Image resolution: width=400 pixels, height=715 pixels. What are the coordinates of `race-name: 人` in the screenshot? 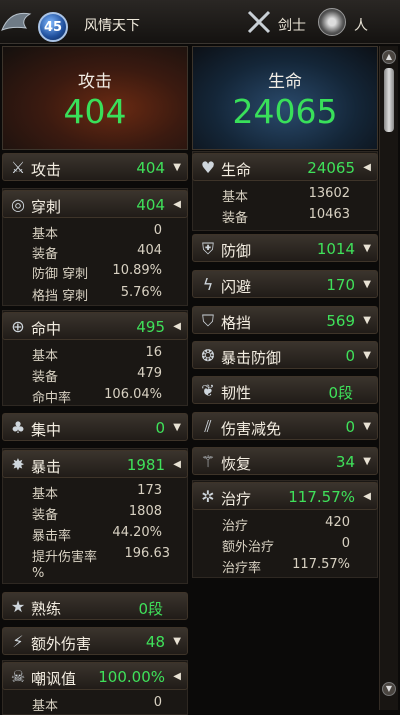 It's located at (361, 26).